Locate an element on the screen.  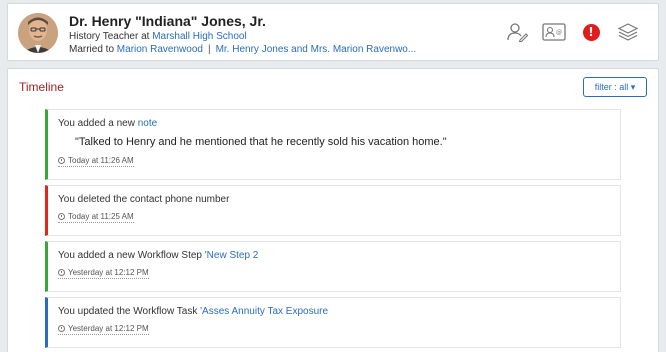
person-edit-icon is located at coordinates (517, 32).